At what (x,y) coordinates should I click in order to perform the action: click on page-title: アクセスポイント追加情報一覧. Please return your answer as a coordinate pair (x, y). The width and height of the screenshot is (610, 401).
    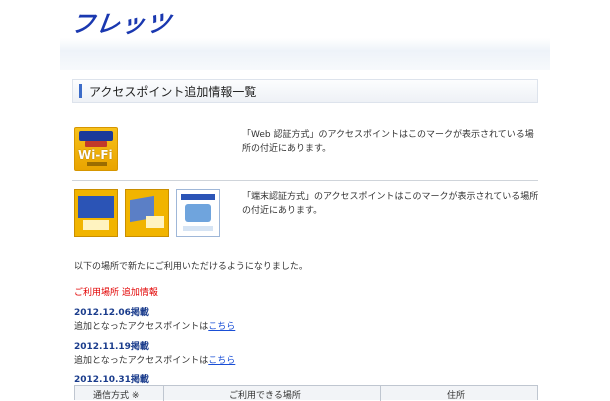
    Looking at the image, I should click on (173, 92).